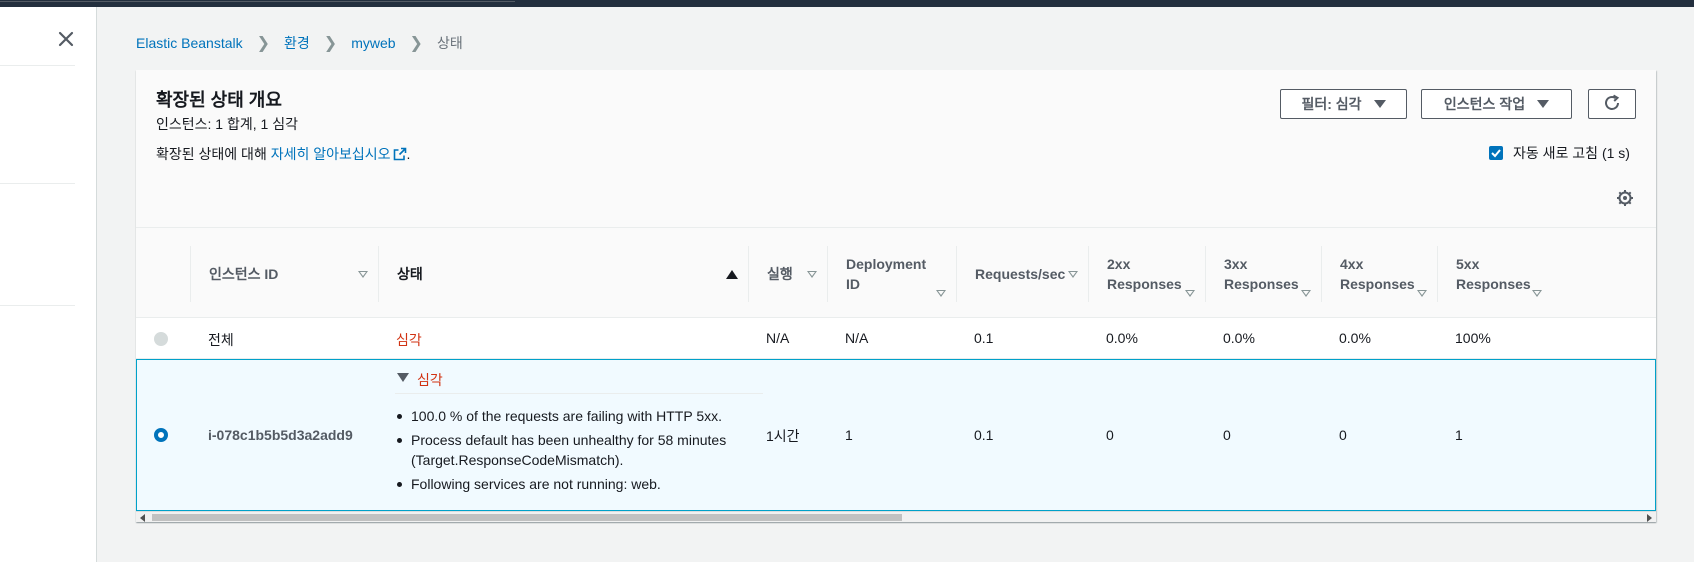  I want to click on page-title: 확장된 상태 개요, so click(219, 100).